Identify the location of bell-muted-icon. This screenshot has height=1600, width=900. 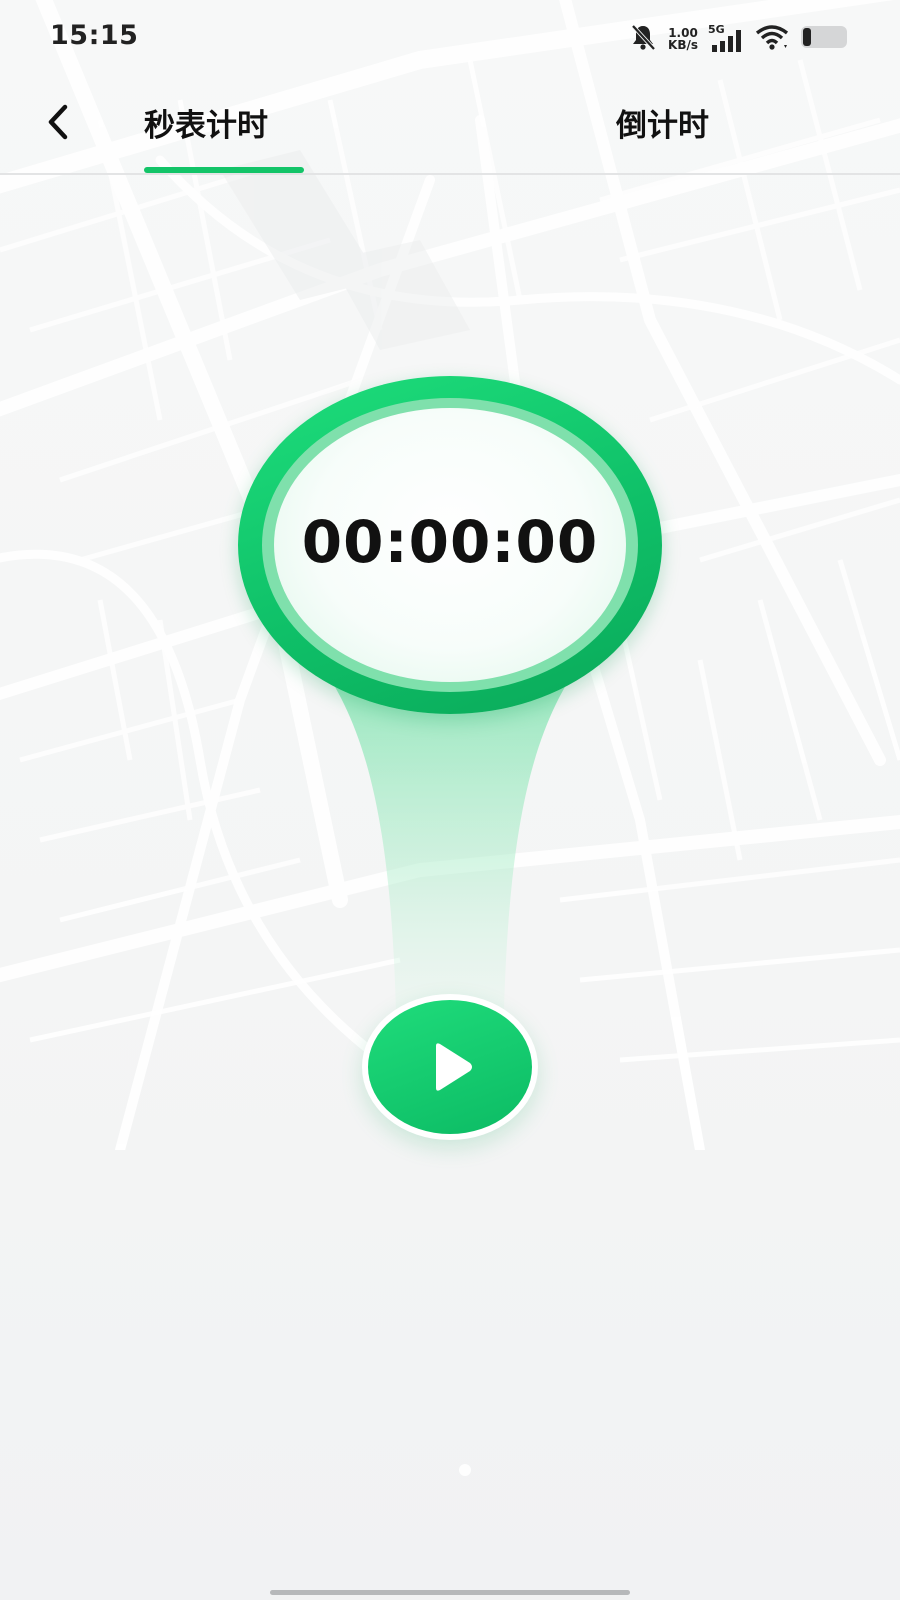
(643, 39).